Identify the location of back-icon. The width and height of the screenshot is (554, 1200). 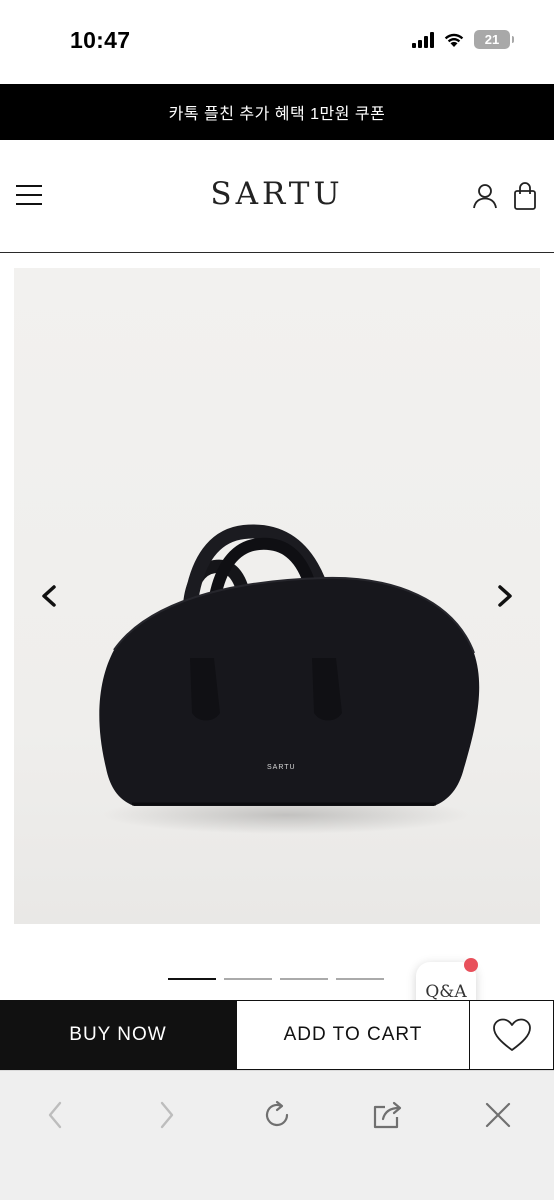
(56, 1115).